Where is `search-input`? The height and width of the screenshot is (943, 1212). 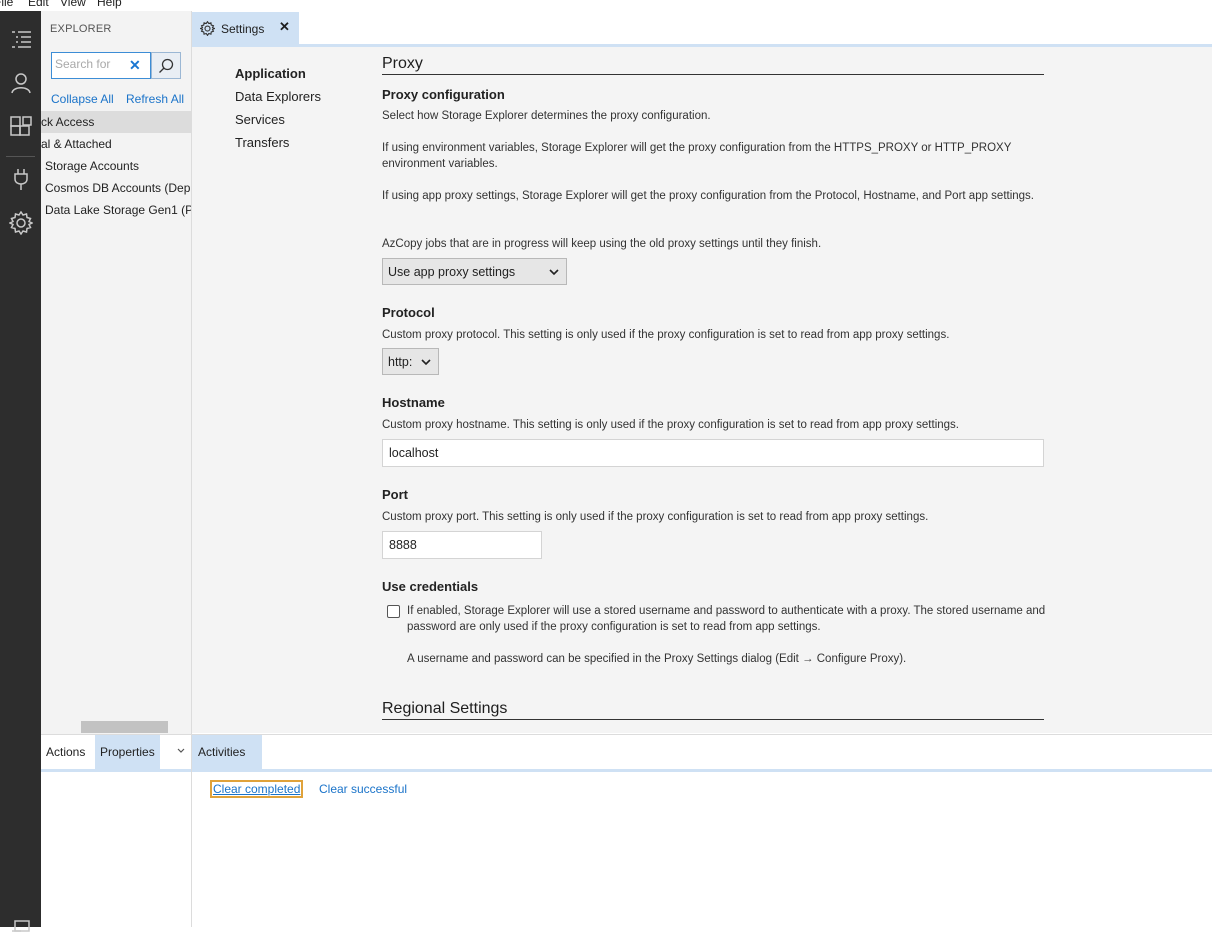
search-input is located at coordinates (90, 64).